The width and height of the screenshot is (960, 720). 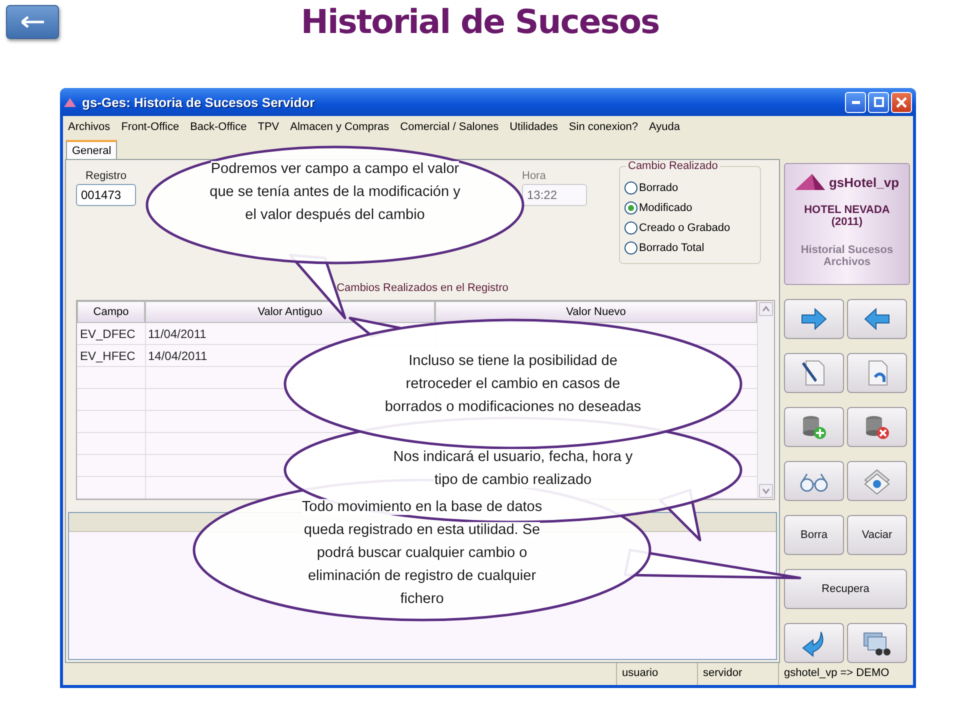 I want to click on maximize-icon, so click(x=879, y=102).